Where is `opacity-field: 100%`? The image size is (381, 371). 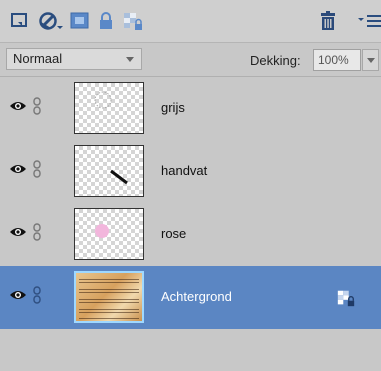 opacity-field: 100% is located at coordinates (337, 60).